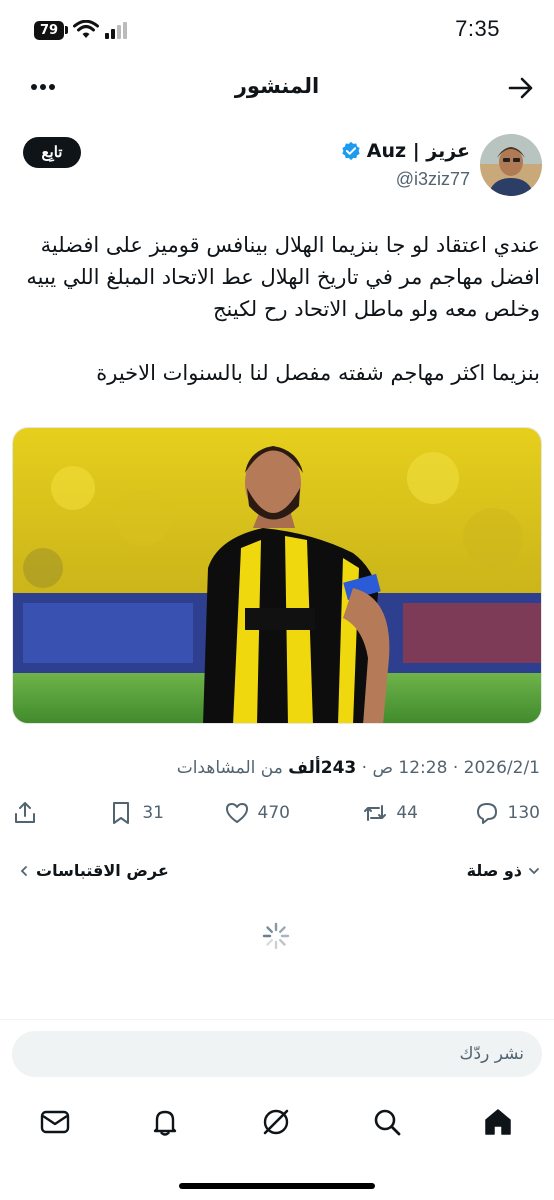 This screenshot has width=554, height=1200. What do you see at coordinates (351, 151) in the screenshot?
I see `verified-badge-icon` at bounding box center [351, 151].